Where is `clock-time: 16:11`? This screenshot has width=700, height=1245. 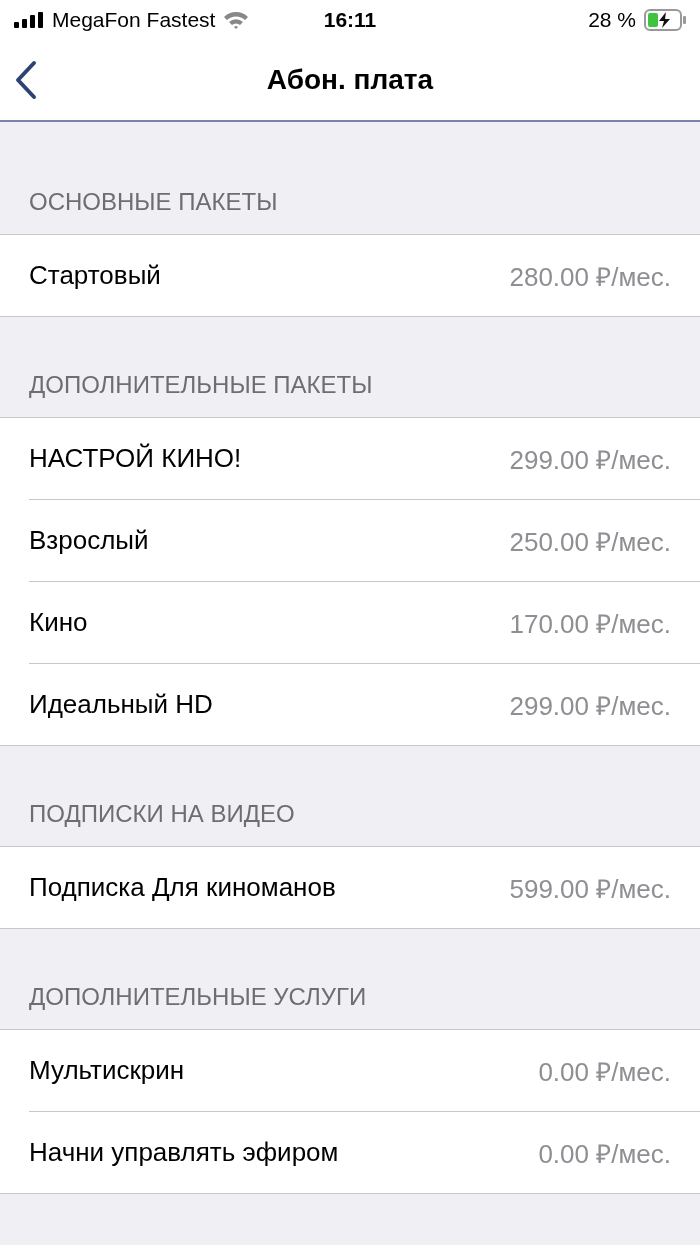
clock-time: 16:11 is located at coordinates (350, 20).